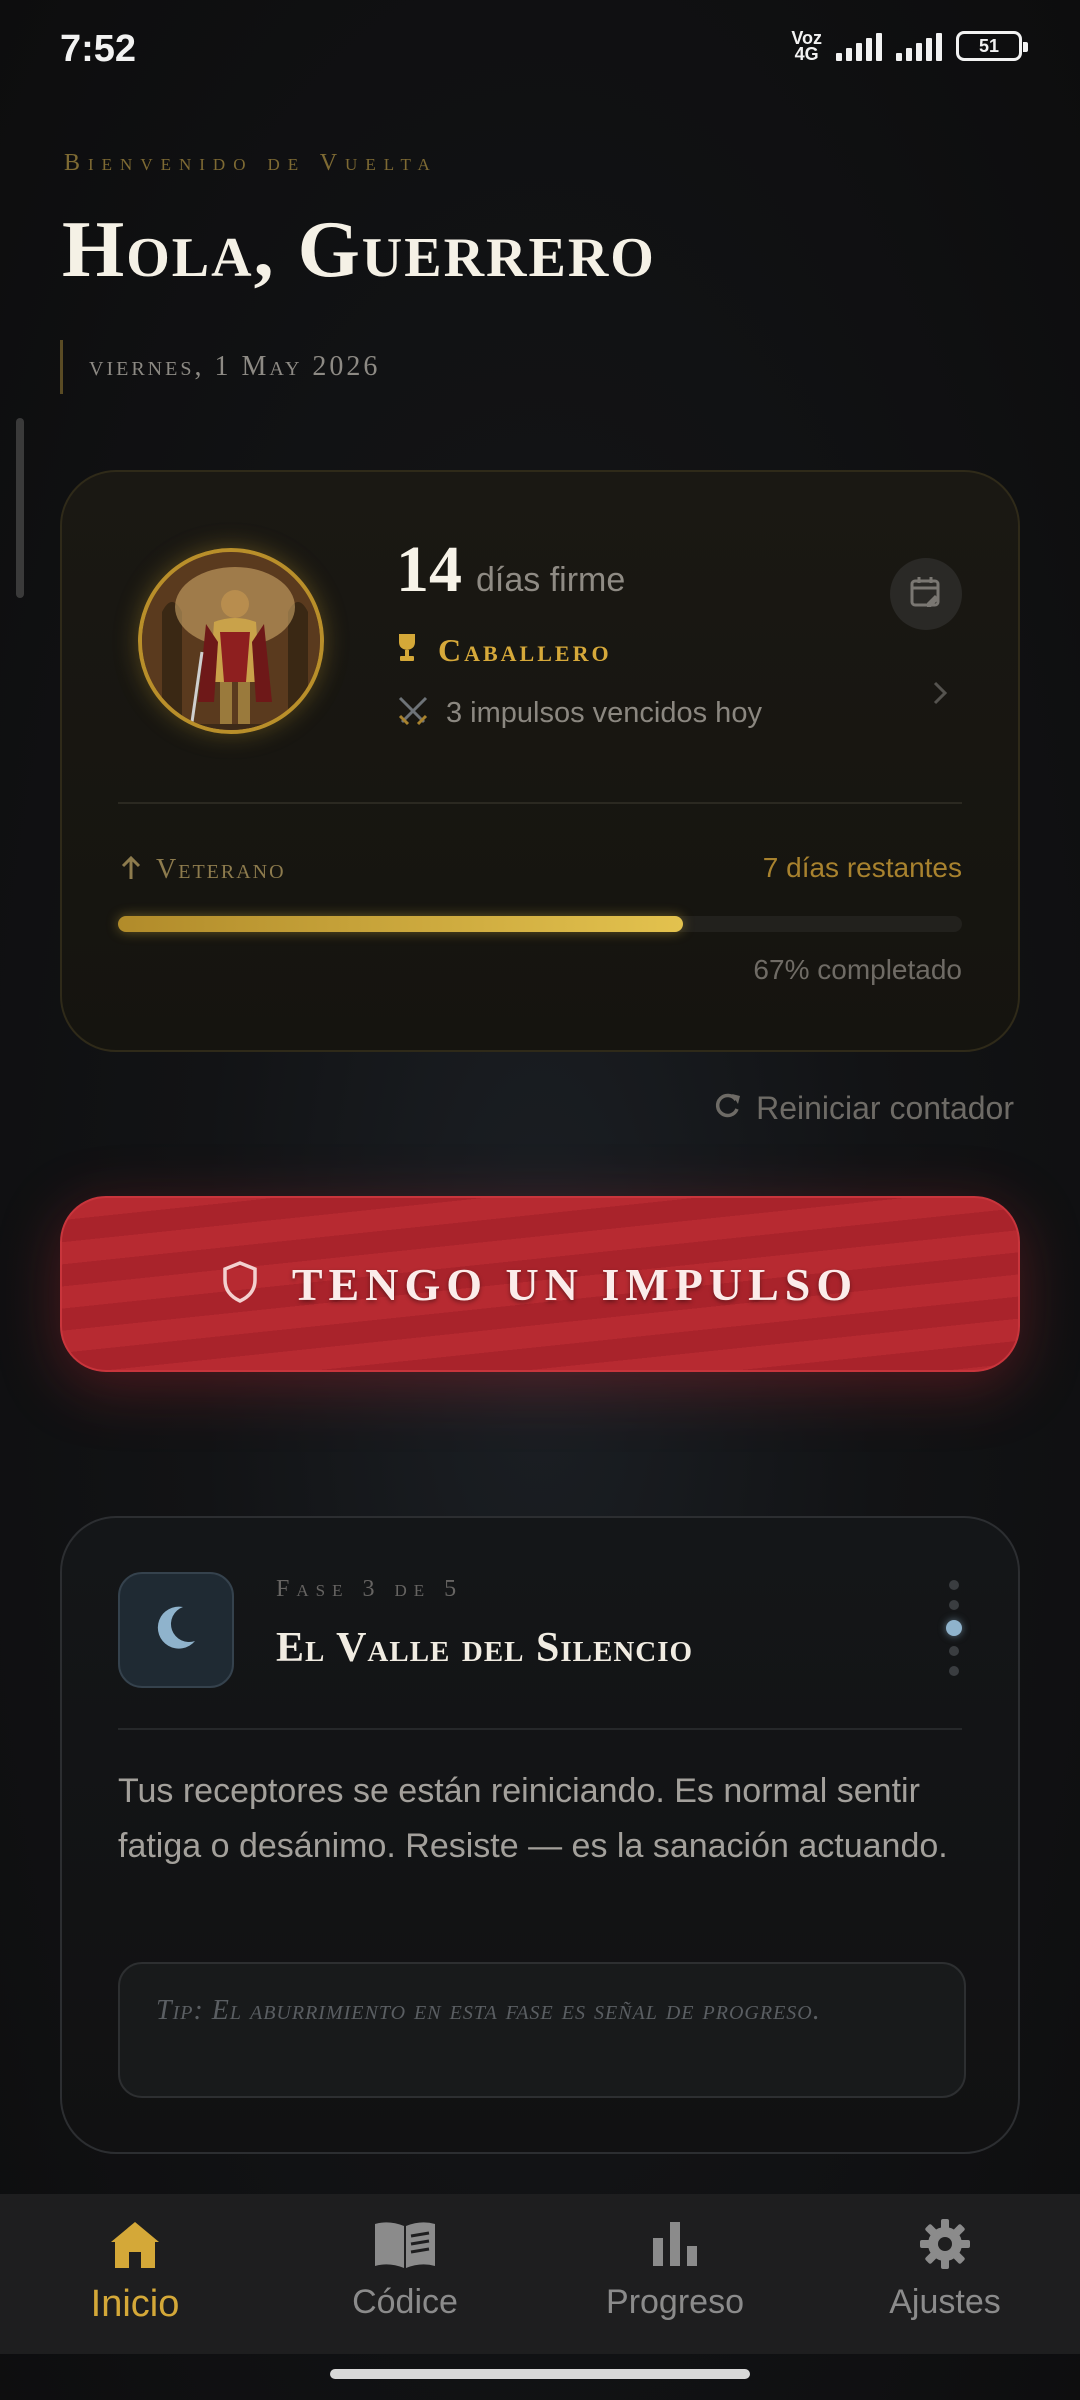 Image resolution: width=1080 pixels, height=2400 pixels. I want to click on nav-item-inicio: Inicio, so click(135, 2274).